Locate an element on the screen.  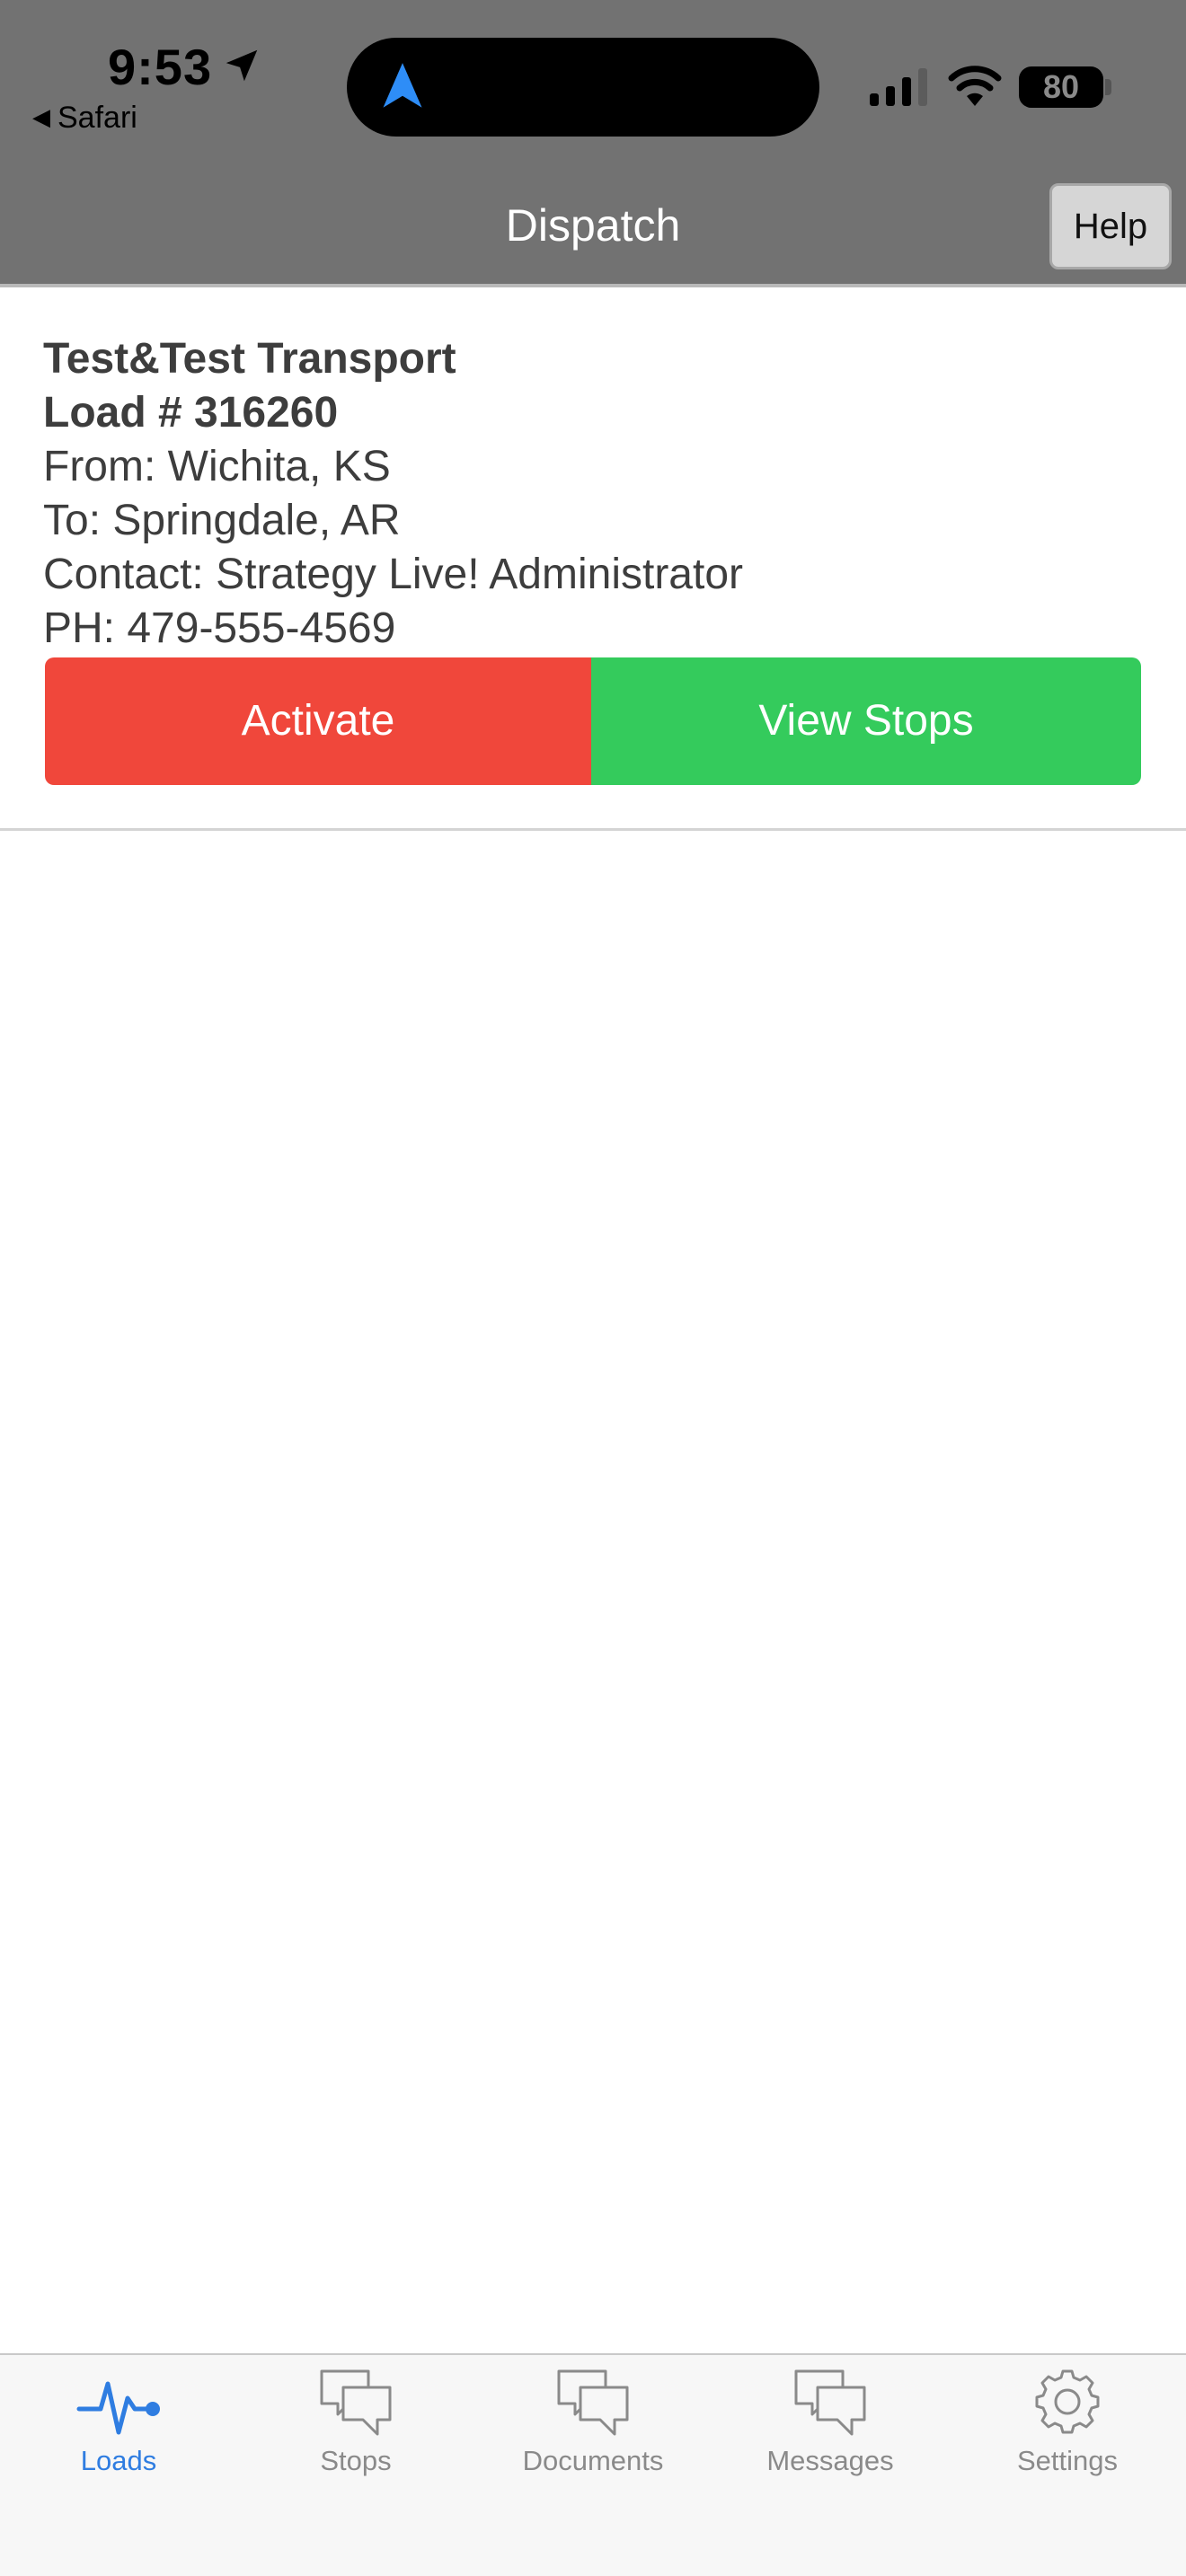
load-actions: Activate View Stops is located at coordinates (593, 721).